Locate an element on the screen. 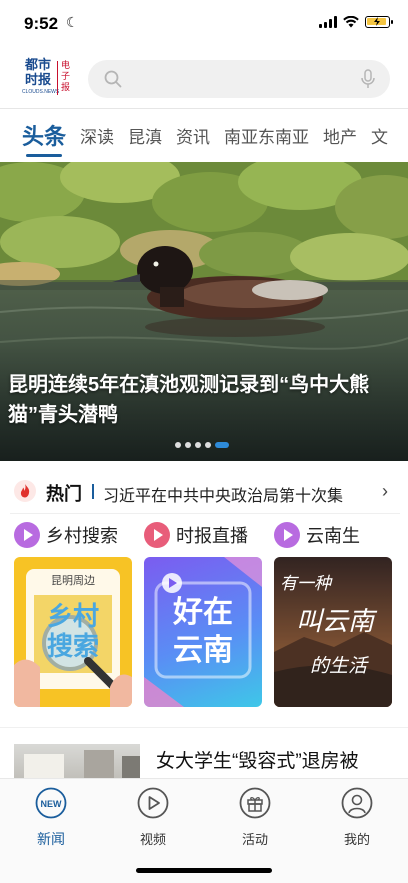 This screenshot has width=408, height=883. search-icon is located at coordinates (113, 79).